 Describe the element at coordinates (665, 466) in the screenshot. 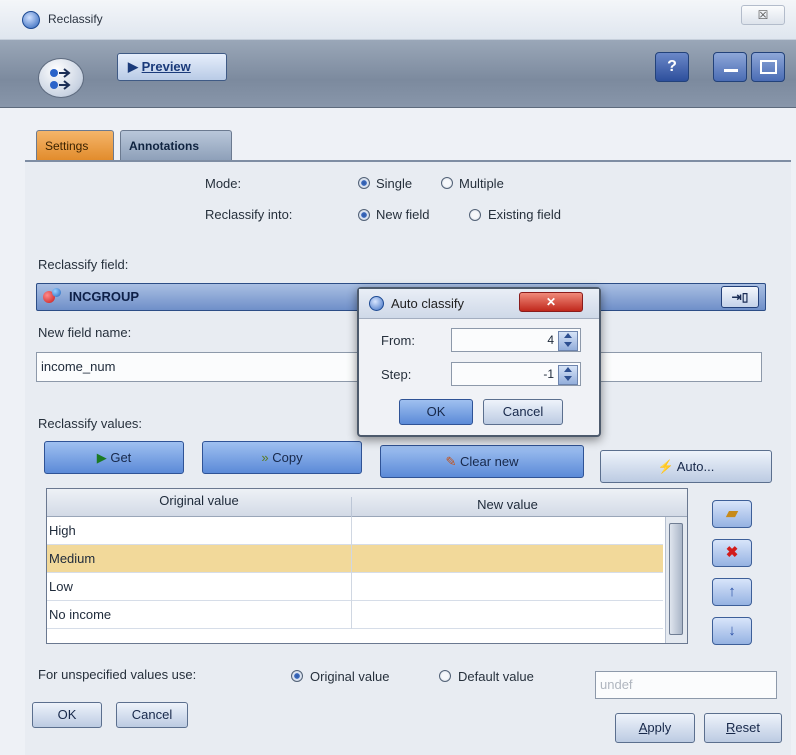

I see `wand-icon: ⚡` at that location.